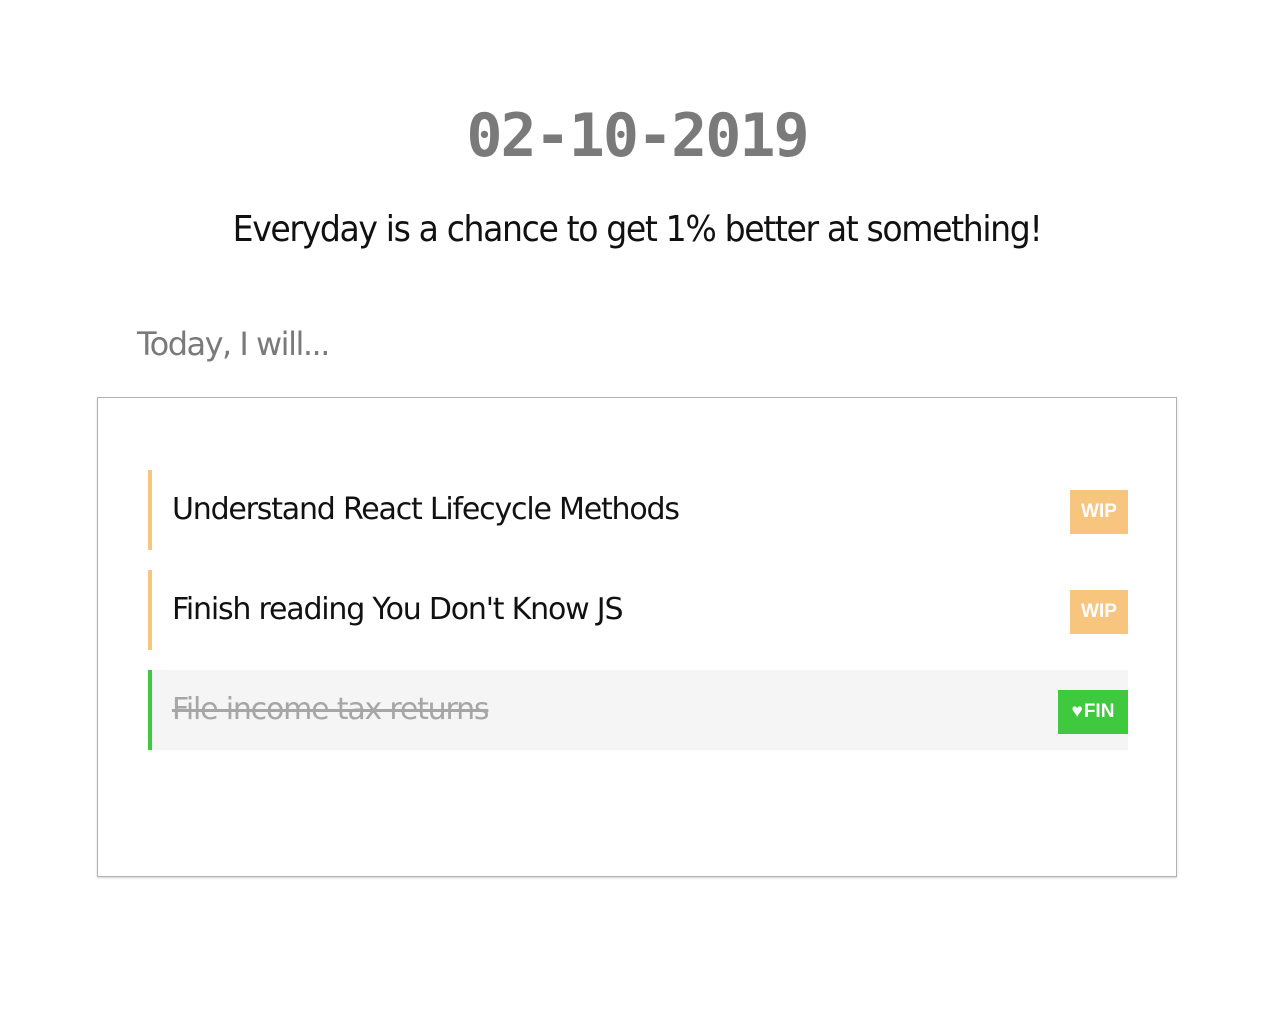 The width and height of the screenshot is (1274, 1016). I want to click on status-toggle-button: ♥ FIN, so click(1093, 712).